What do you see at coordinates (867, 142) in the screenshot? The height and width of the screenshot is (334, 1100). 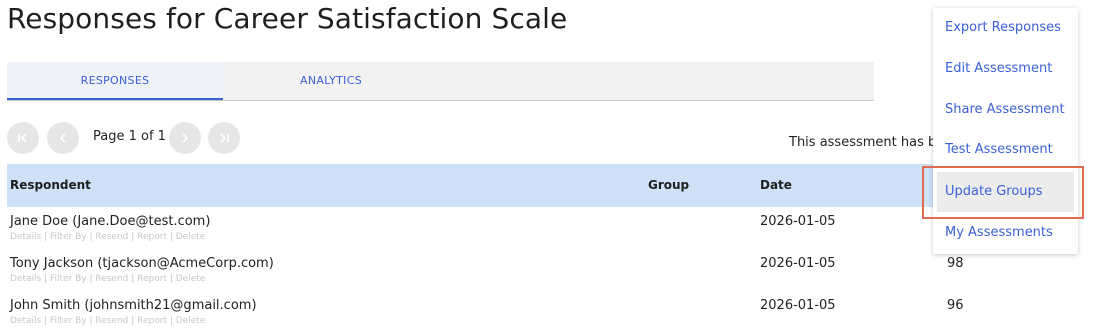 I see `assessment-notice: This assessment has be` at bounding box center [867, 142].